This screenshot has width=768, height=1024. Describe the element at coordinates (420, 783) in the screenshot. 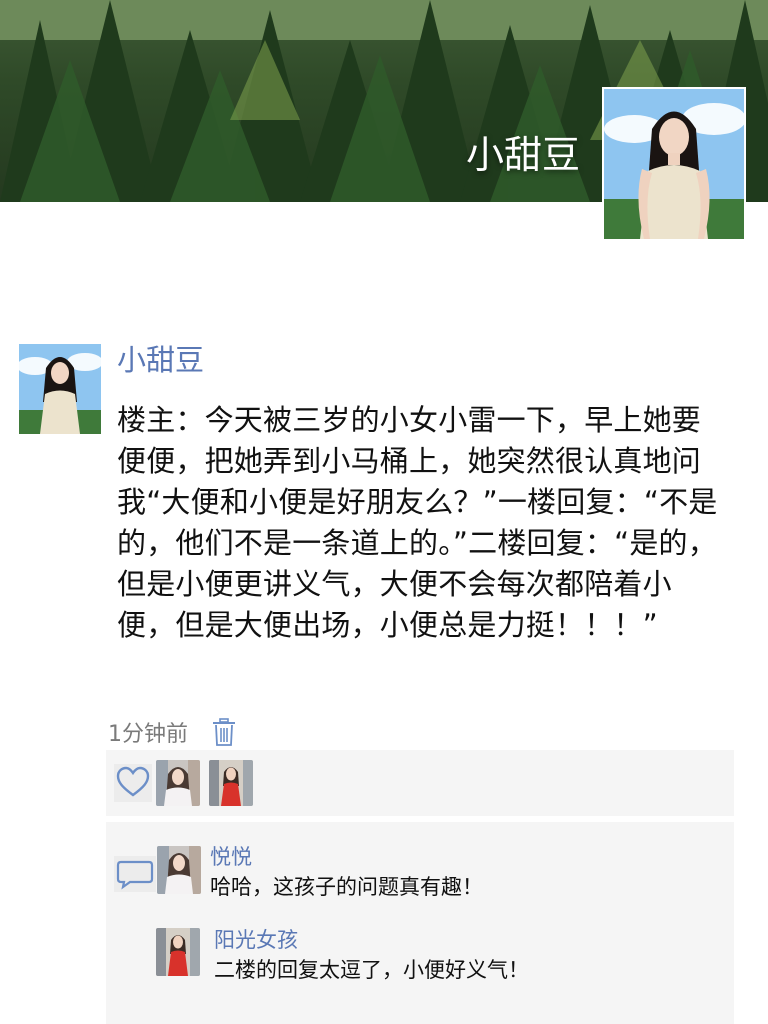

I see `likes-panel` at that location.